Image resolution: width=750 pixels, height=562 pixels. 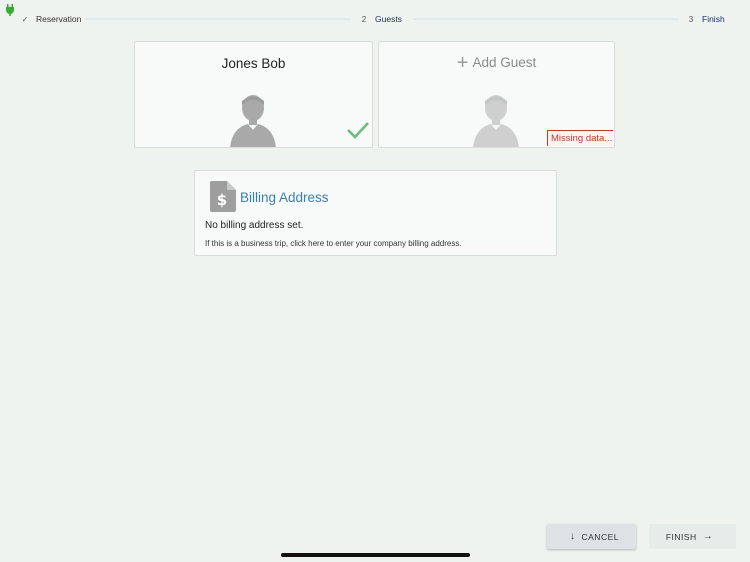 What do you see at coordinates (59, 19) in the screenshot?
I see `step-label: Reservation` at bounding box center [59, 19].